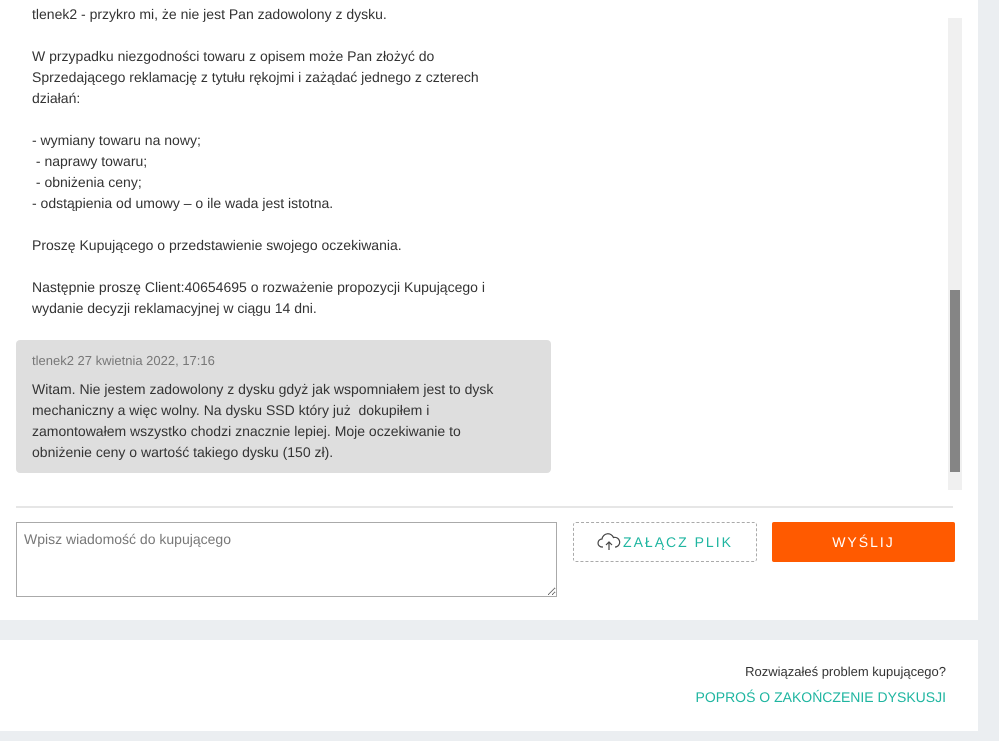 This screenshot has height=741, width=999. I want to click on scrollbar-thumb, so click(955, 381).